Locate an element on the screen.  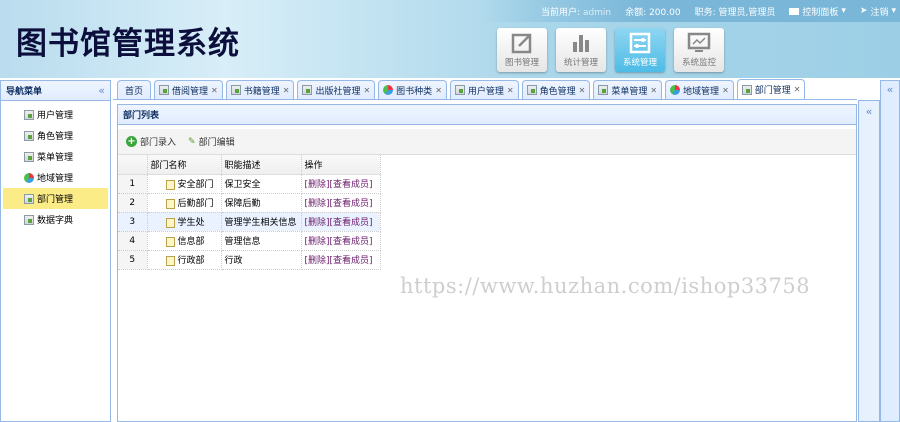
tab-books: 书籍管理 ✕ is located at coordinates (260, 89).